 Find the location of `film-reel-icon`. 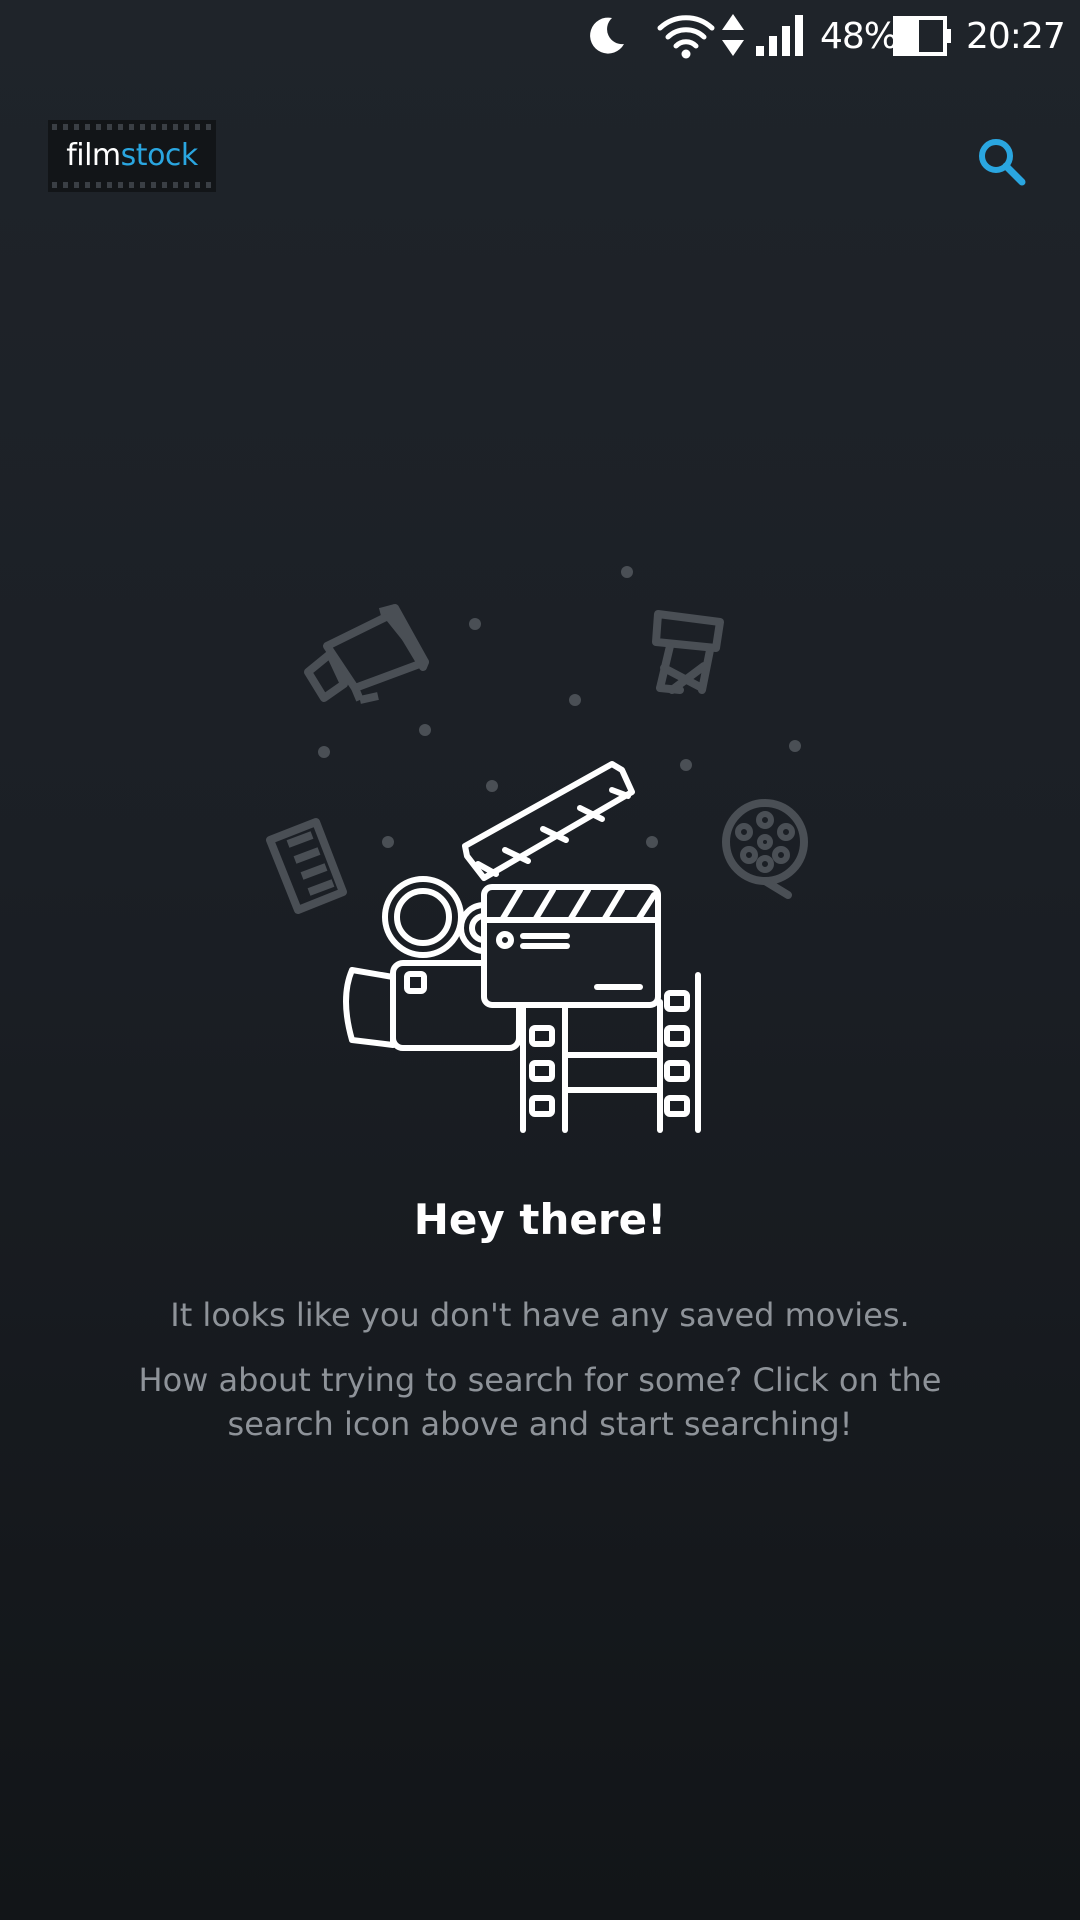

film-reel-icon is located at coordinates (765, 849).